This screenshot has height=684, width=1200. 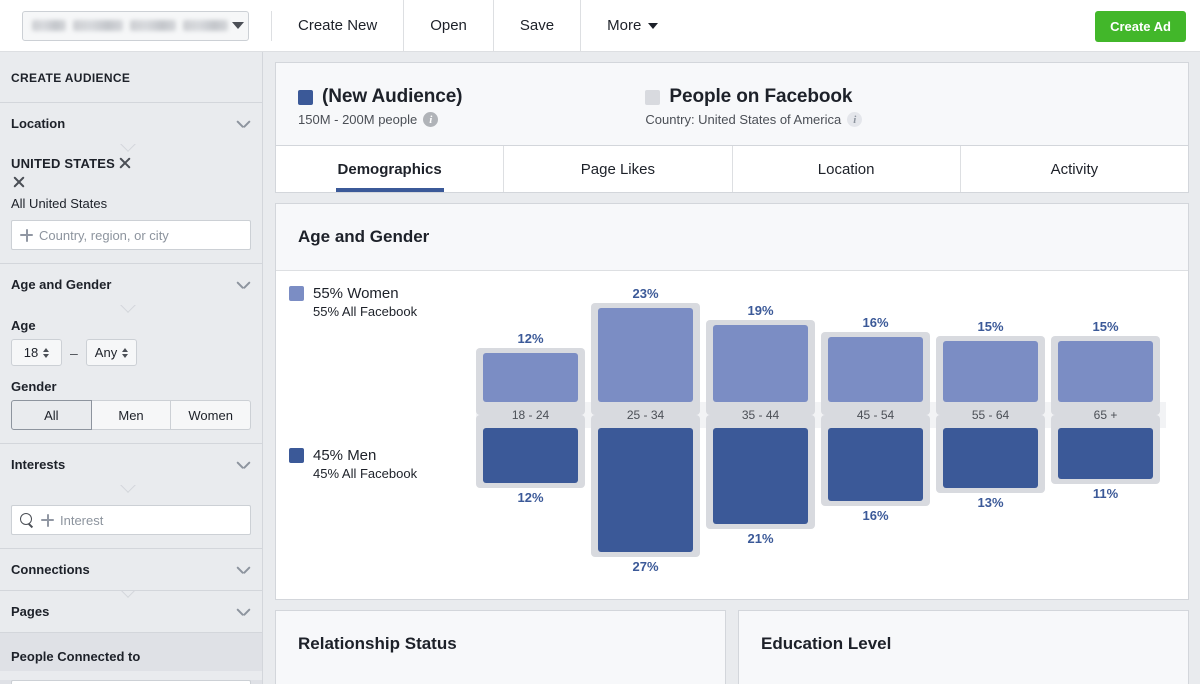 What do you see at coordinates (365, 473) in the screenshot?
I see `men-legend-sublabel: 45% All Facebook` at bounding box center [365, 473].